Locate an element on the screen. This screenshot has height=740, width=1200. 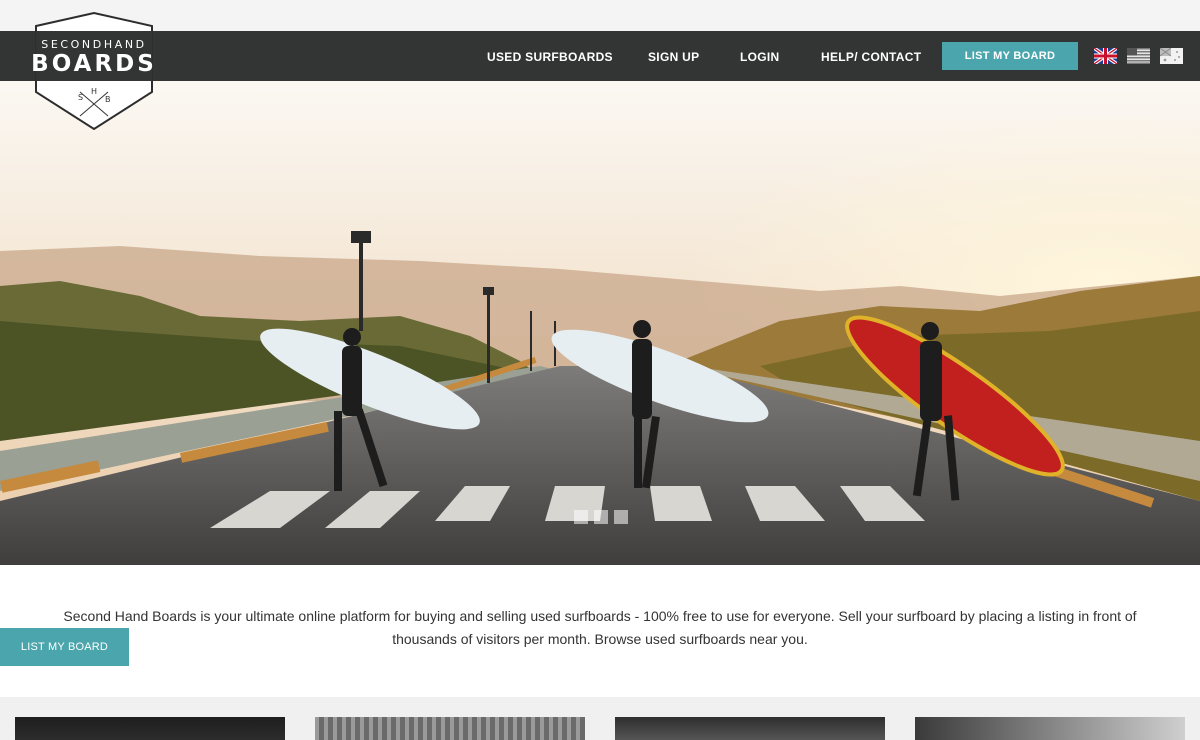
logo-monogram-h: H is located at coordinates (94, 91).